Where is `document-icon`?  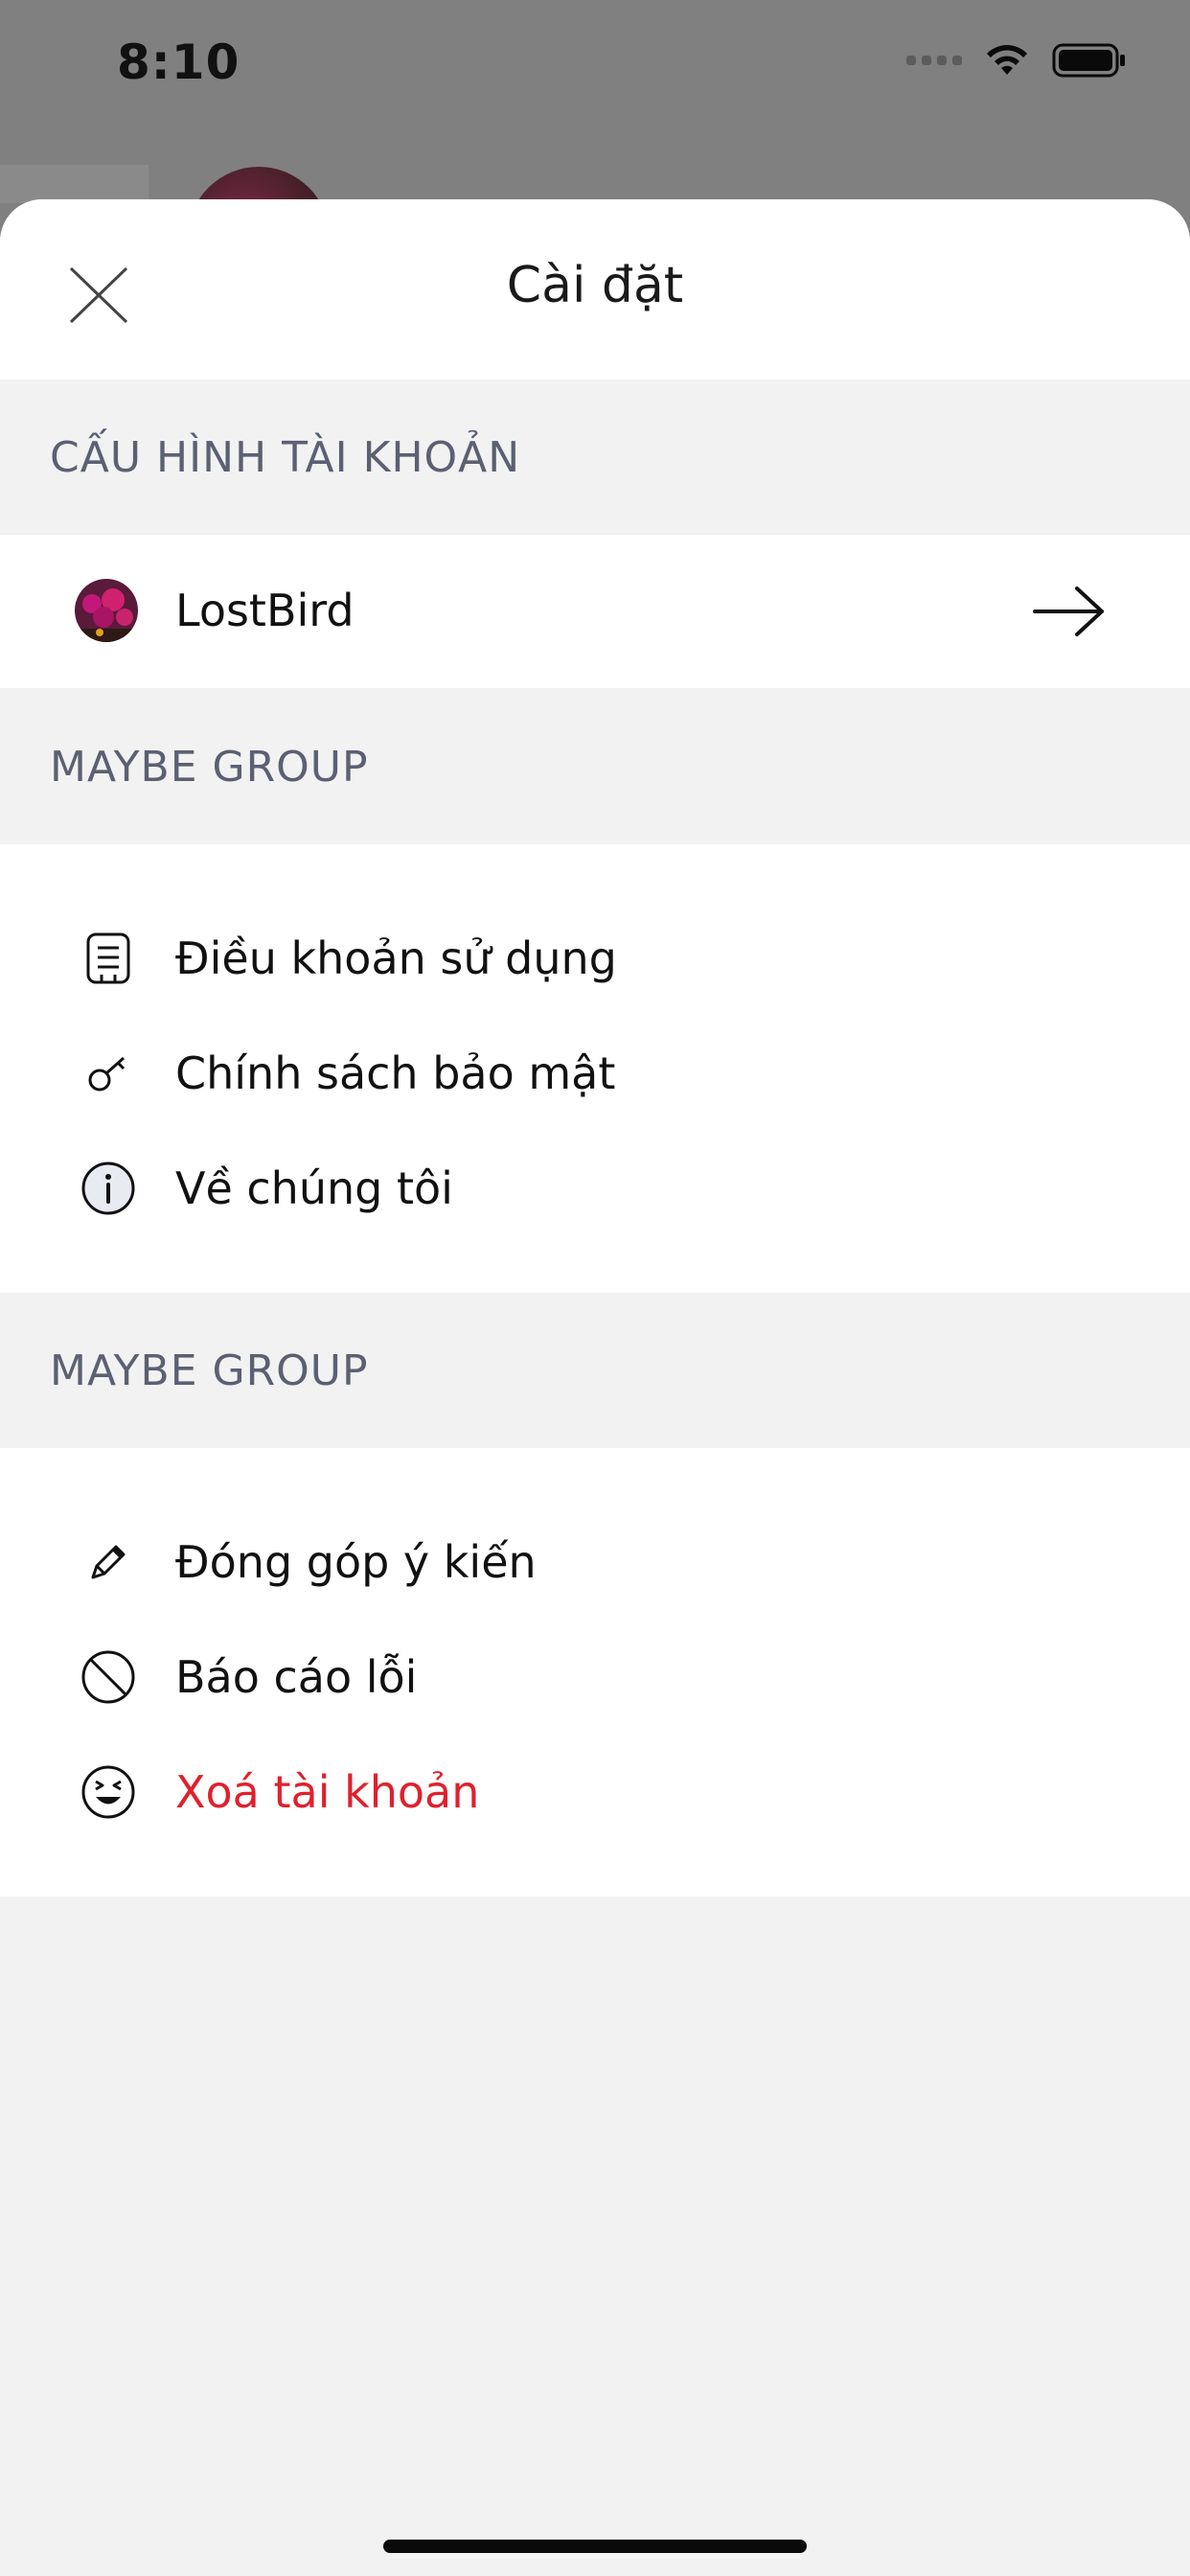 document-icon is located at coordinates (109, 958).